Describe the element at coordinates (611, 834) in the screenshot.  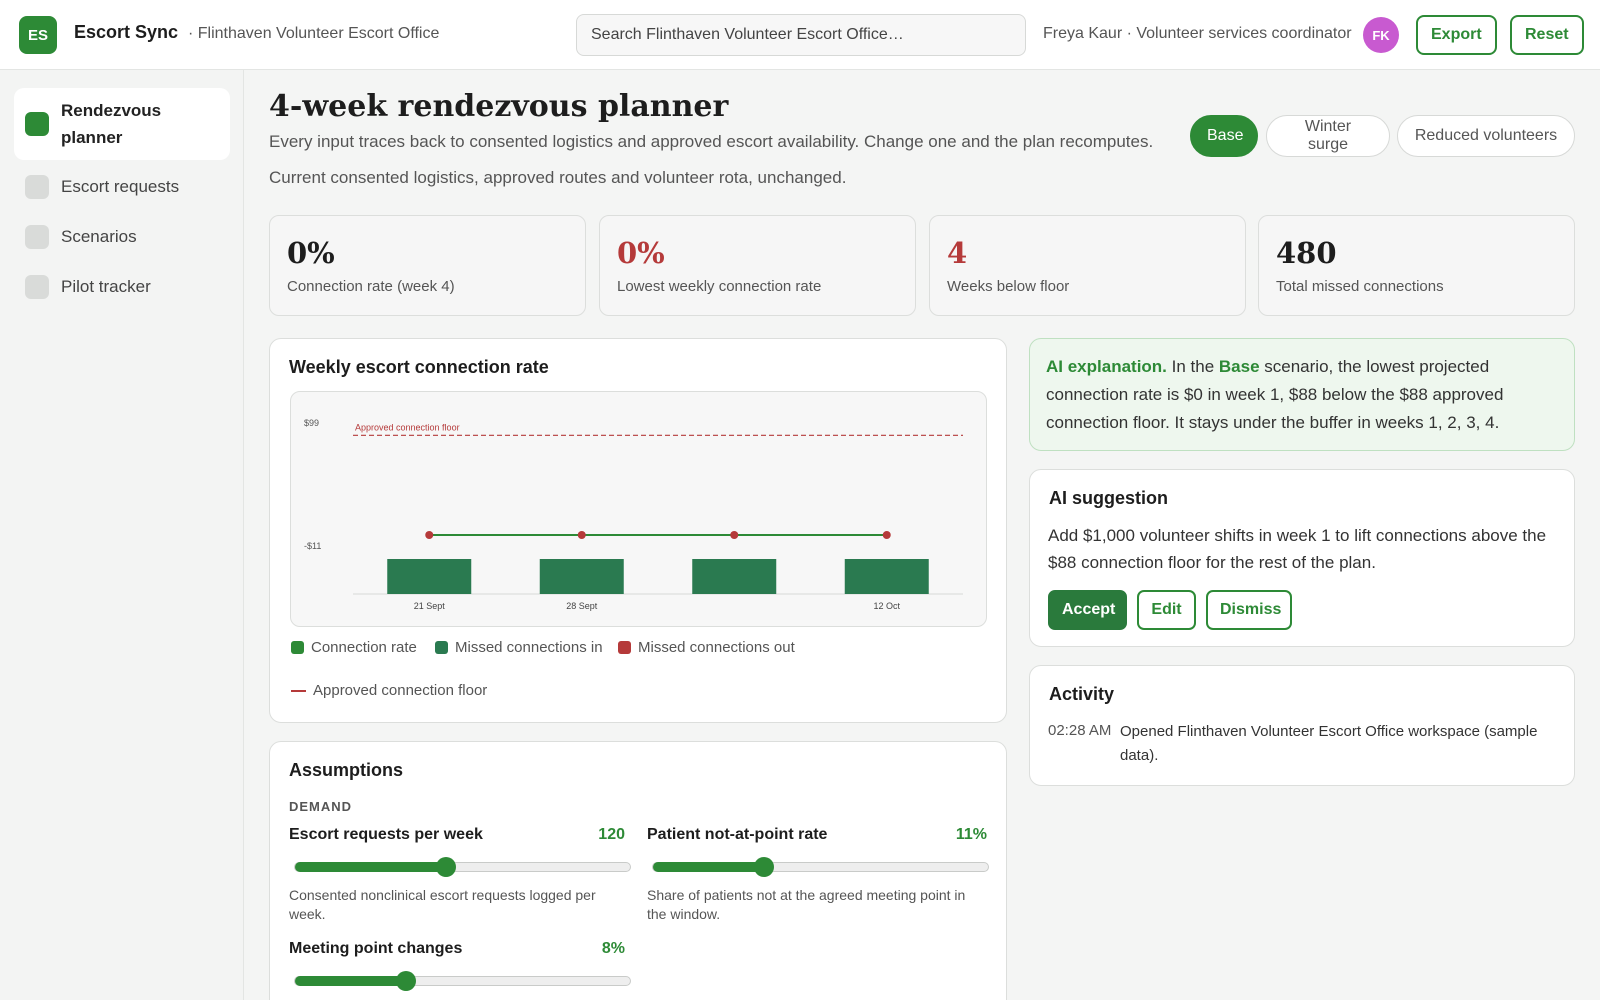
I see `slider-value: 120` at that location.